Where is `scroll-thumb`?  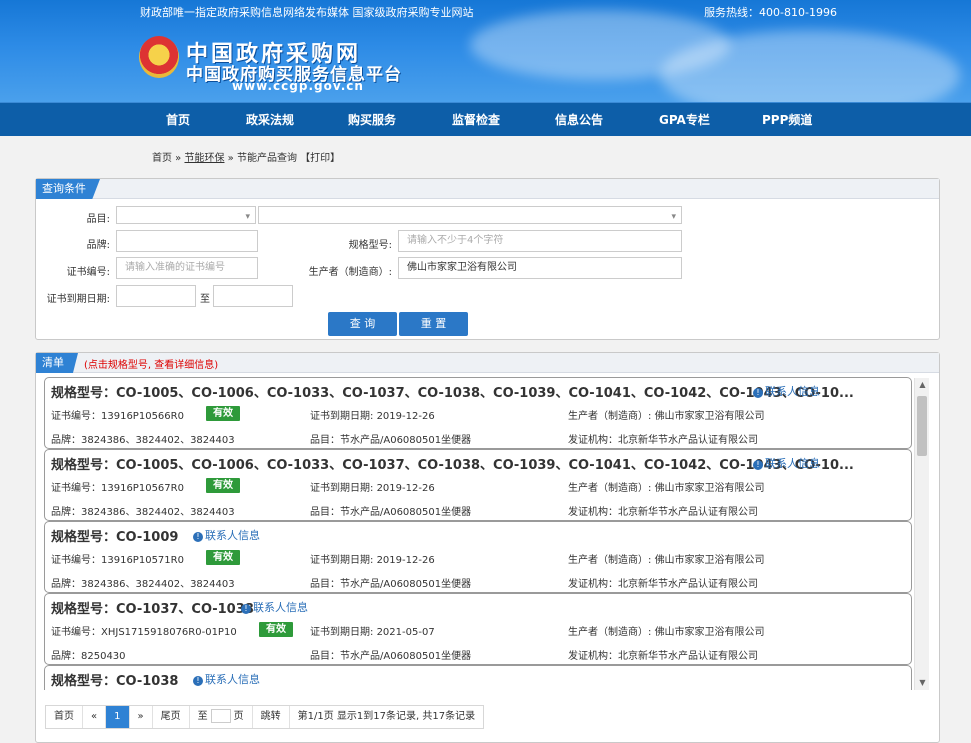 scroll-thumb is located at coordinates (922, 426).